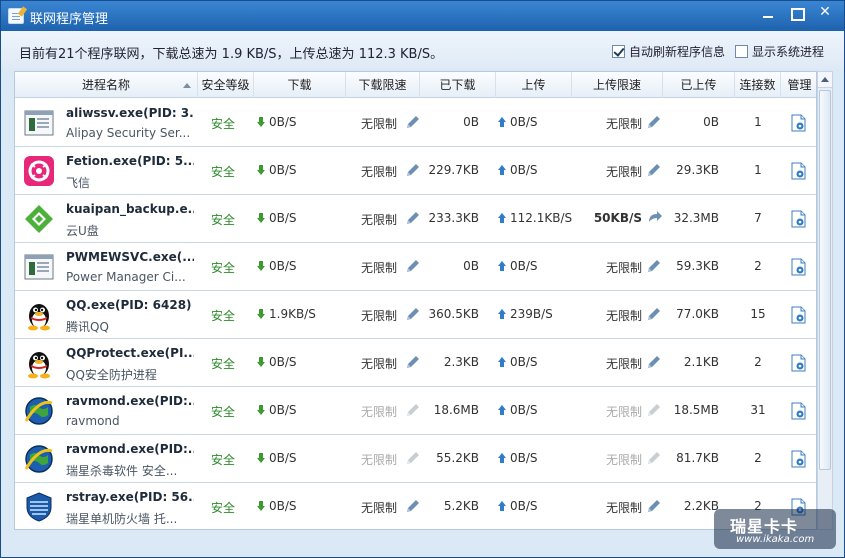  What do you see at coordinates (825, 280) in the screenshot?
I see `scroll-thumb` at bounding box center [825, 280].